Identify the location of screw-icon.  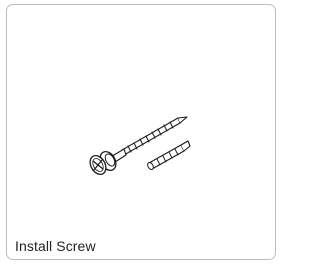
(138, 145).